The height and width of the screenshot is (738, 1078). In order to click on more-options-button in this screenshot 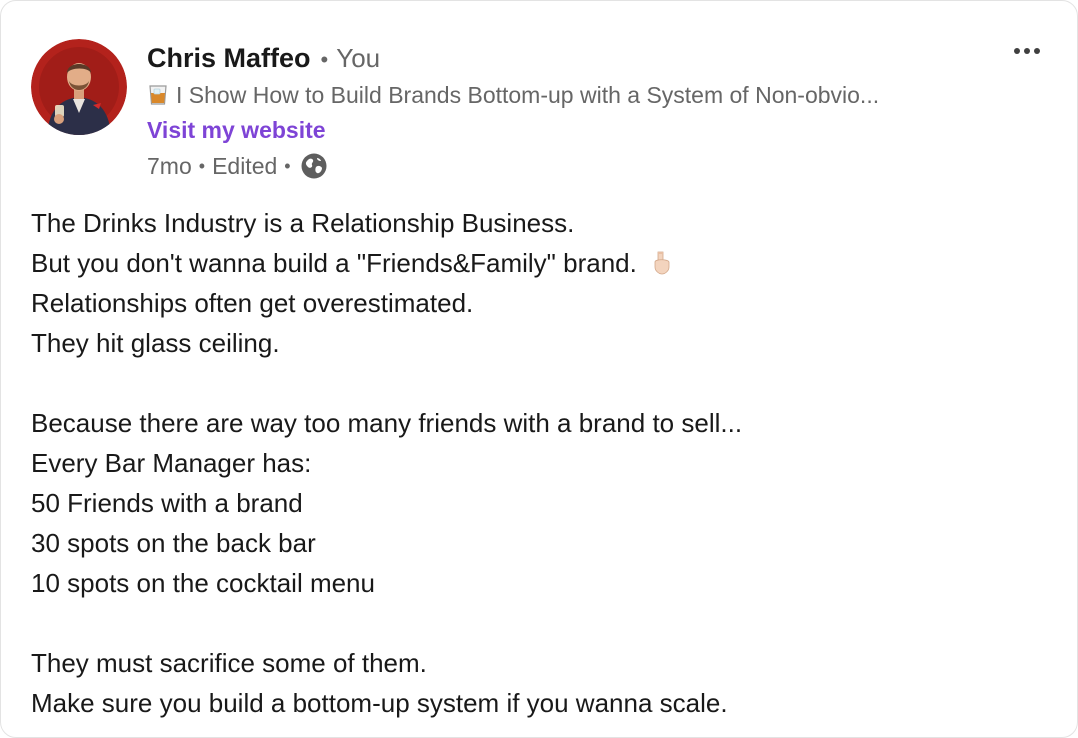, I will do `click(1027, 51)`.